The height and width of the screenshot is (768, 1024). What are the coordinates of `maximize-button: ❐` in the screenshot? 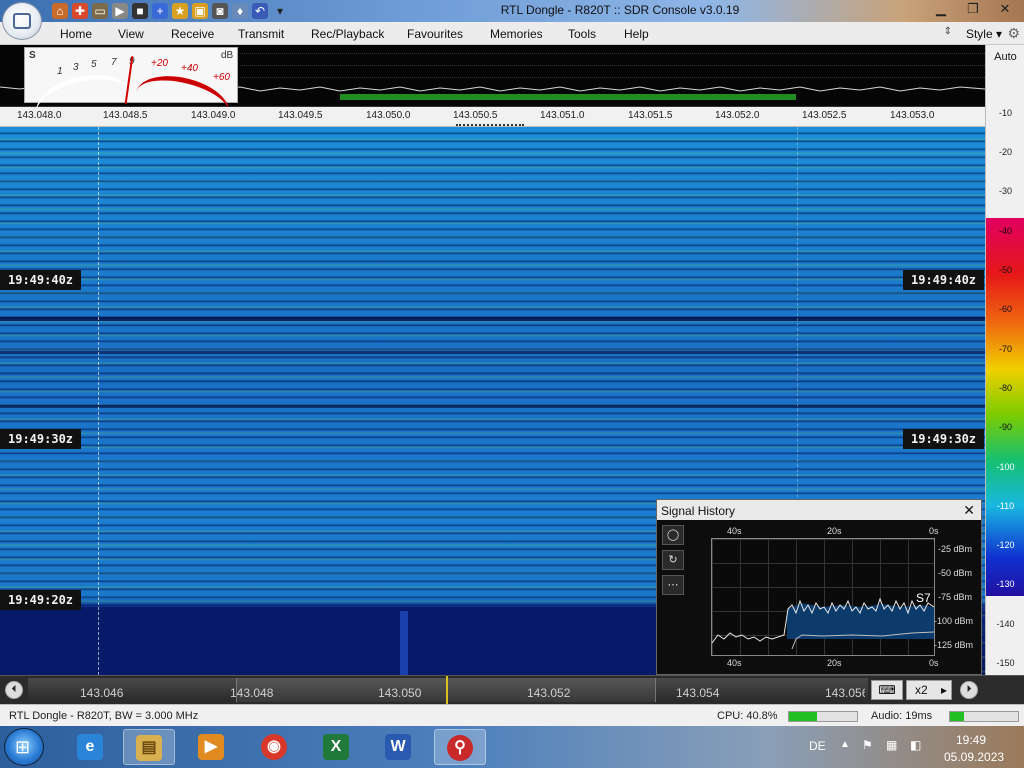 It's located at (973, 9).